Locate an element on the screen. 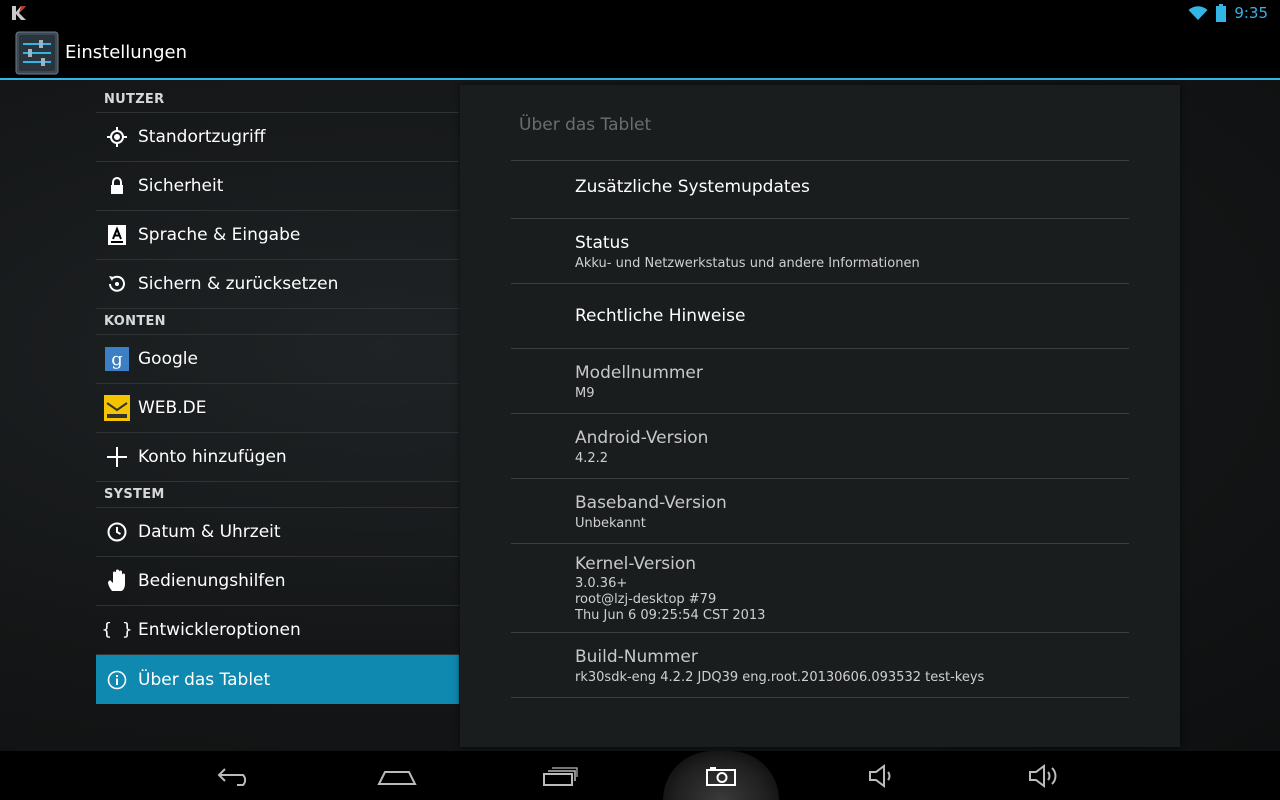 This screenshot has width=1280, height=800. sidebar-item-datum-uhrzeit: Datum & Uhrzeit is located at coordinates (277, 532).